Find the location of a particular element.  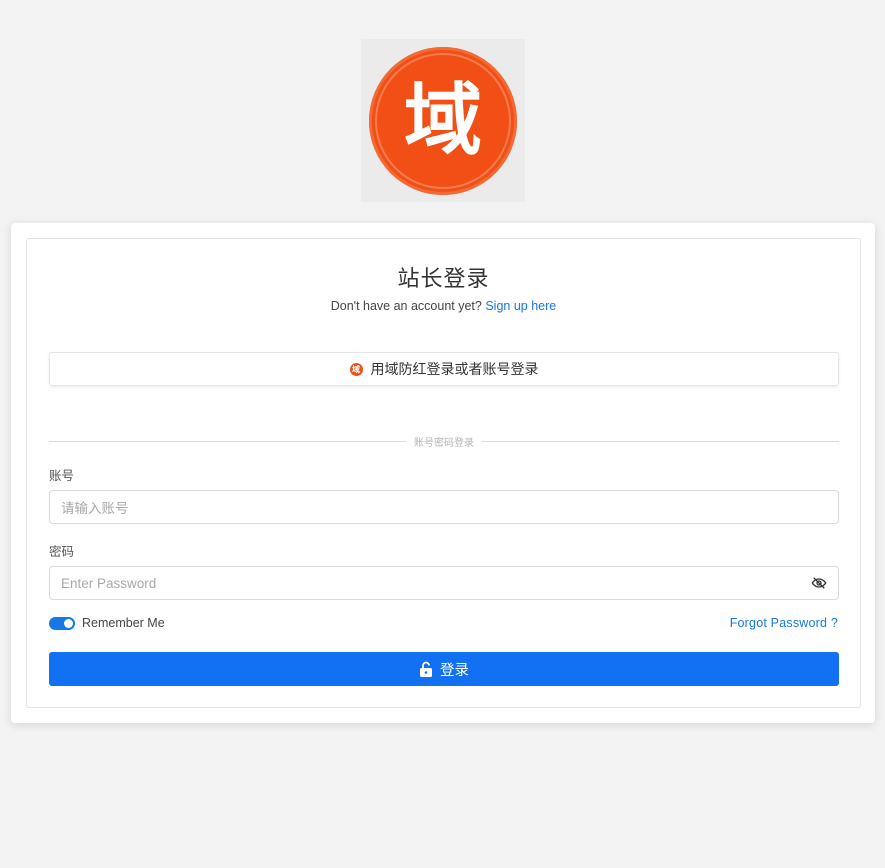

unlock-icon is located at coordinates (426, 669).